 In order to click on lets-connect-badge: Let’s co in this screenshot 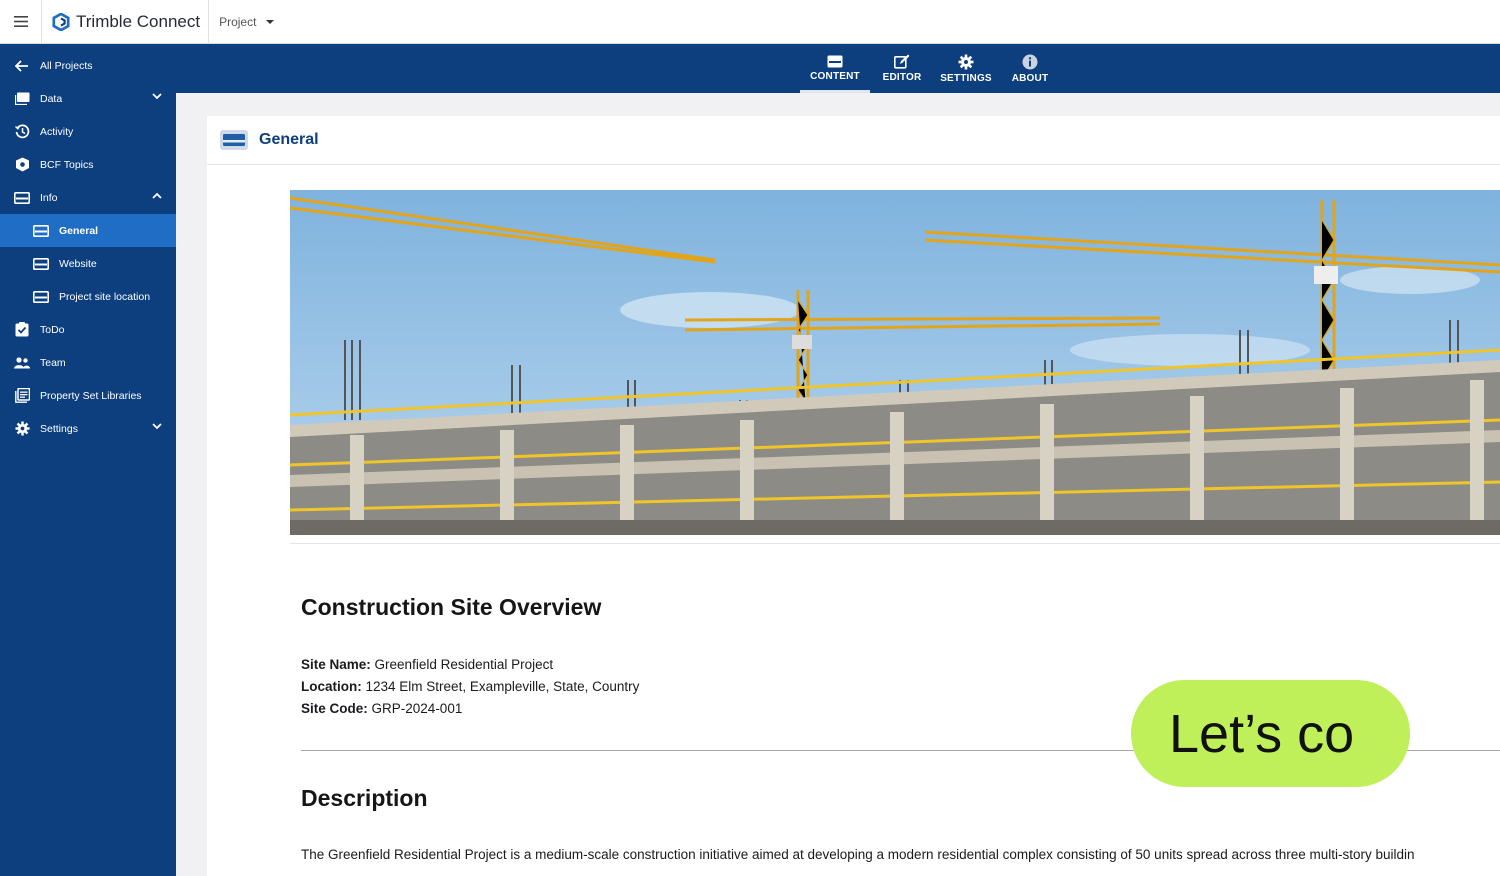, I will do `click(1270, 733)`.